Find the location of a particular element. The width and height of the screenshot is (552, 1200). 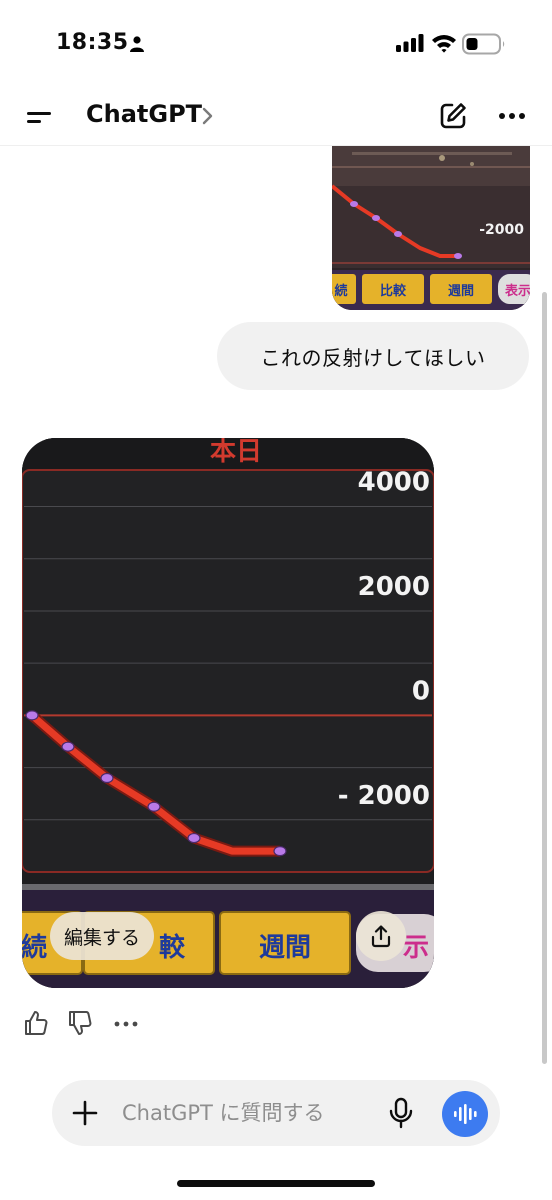

composer is located at coordinates (276, 1113).